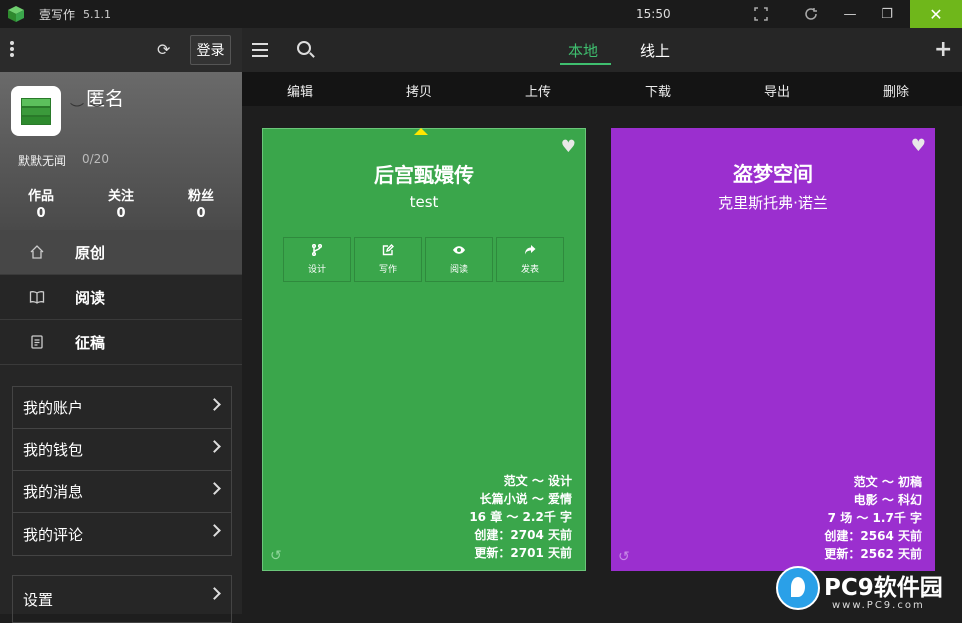  Describe the element at coordinates (37, 342) in the screenshot. I see `document-icon` at that location.